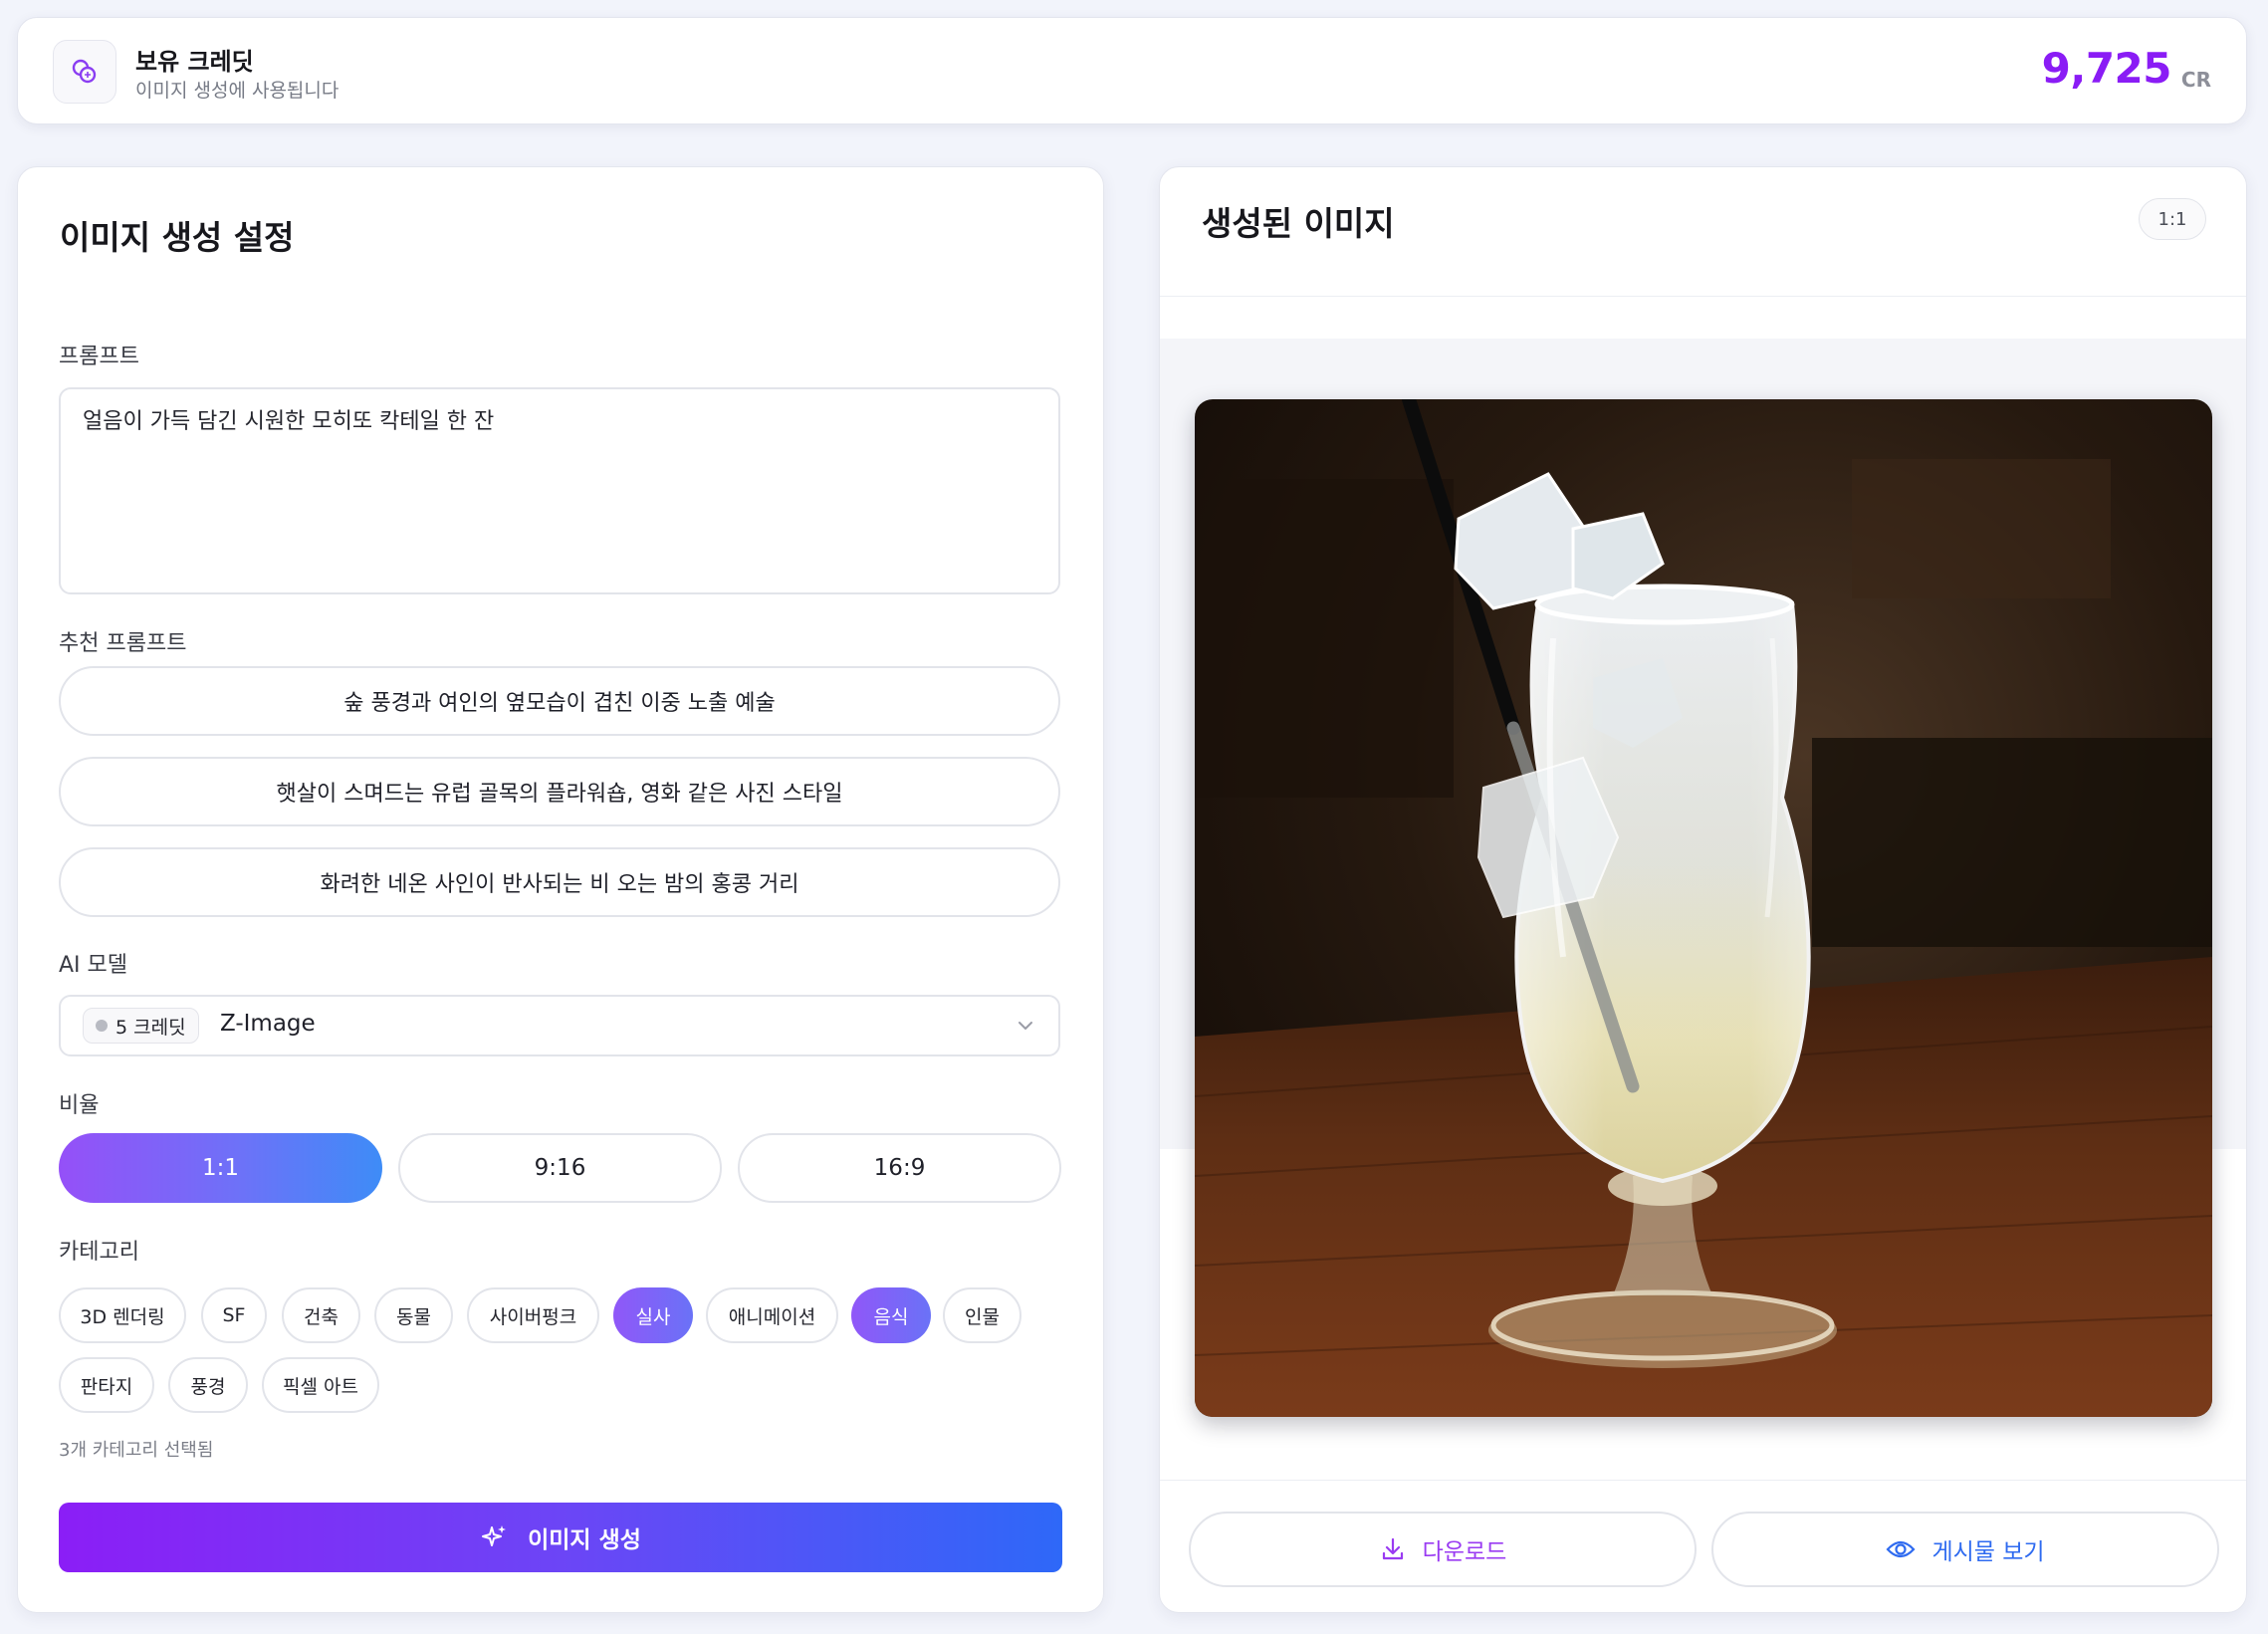 Image resolution: width=2268 pixels, height=1634 pixels. I want to click on status-dot-icon, so click(102, 1026).